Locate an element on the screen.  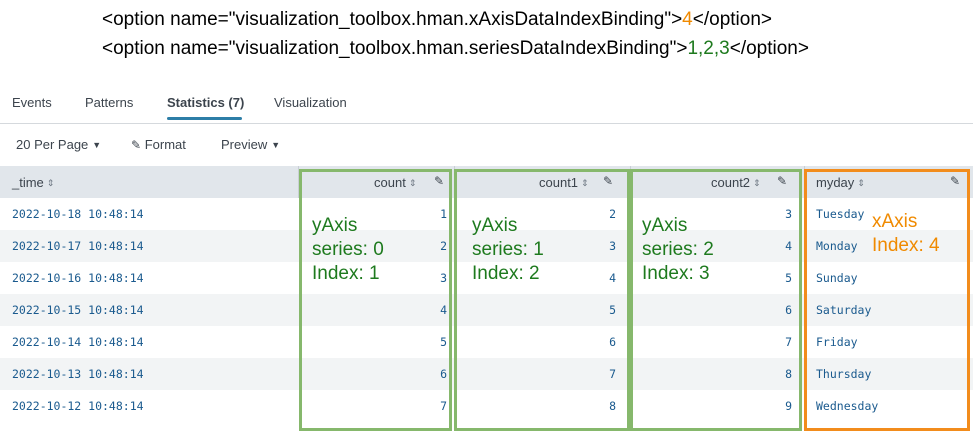
tab-statistics: Statistics (7) is located at coordinates (205, 102).